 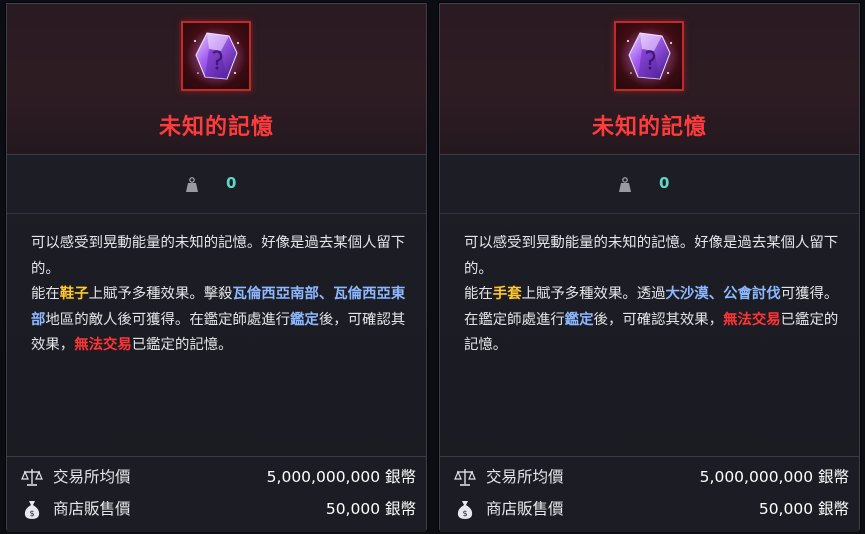 I want to click on description-highlight: 大沙漠, so click(x=687, y=294).